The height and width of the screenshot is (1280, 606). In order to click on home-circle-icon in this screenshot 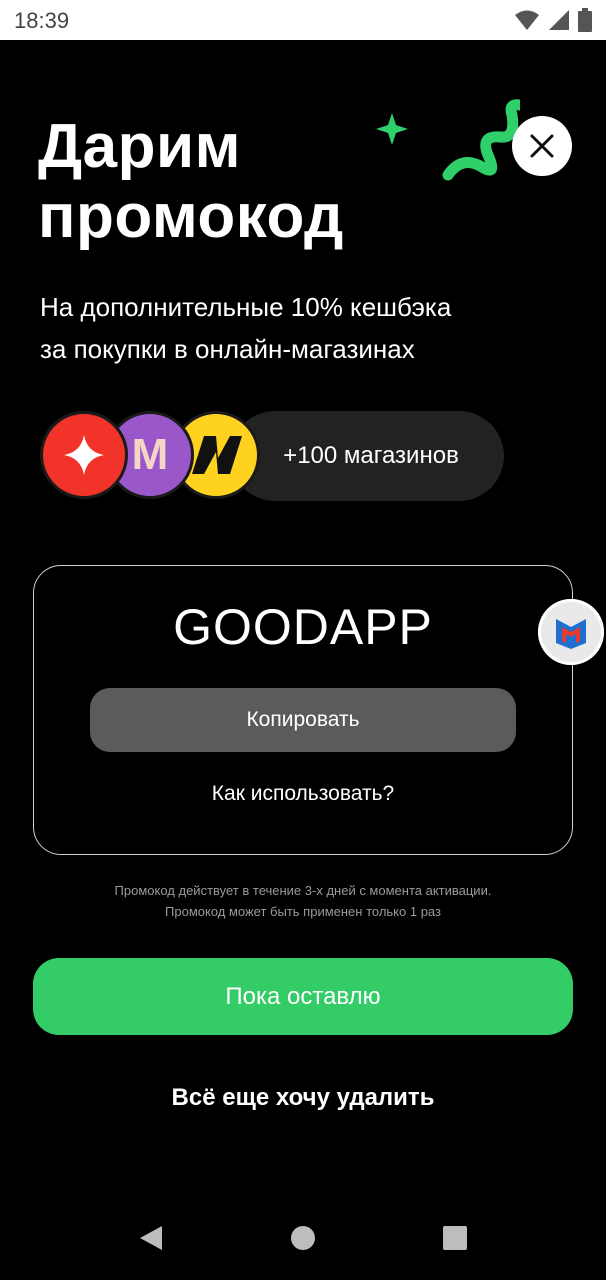, I will do `click(303, 1238)`.